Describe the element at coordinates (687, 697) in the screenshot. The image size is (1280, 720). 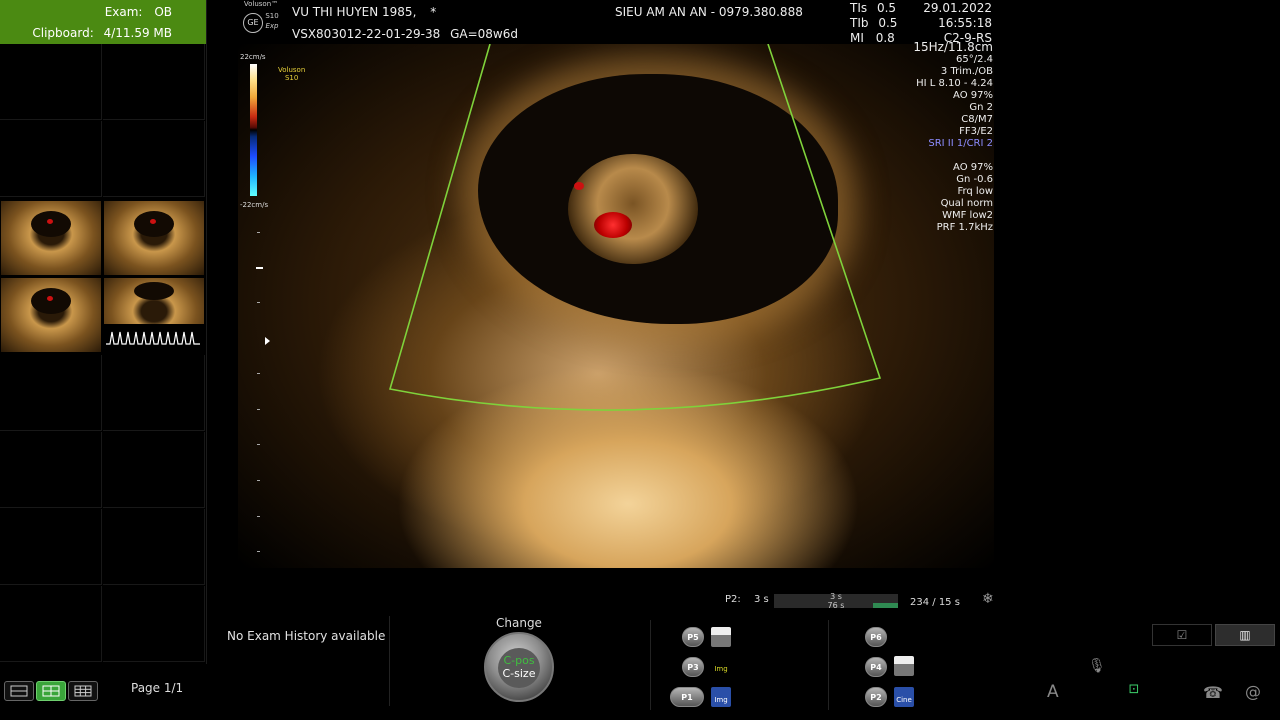
I see `p1-button: P1` at that location.